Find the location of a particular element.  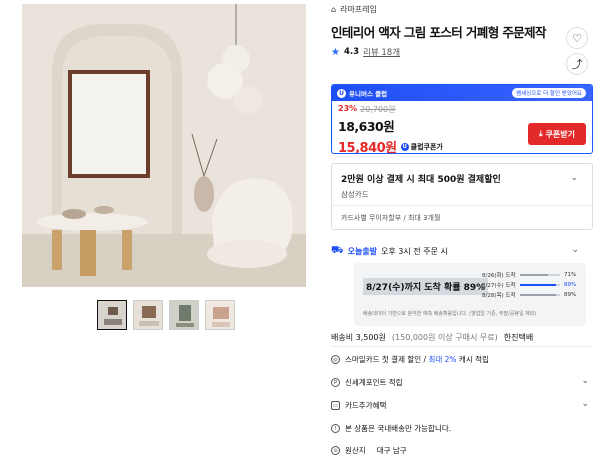

shipping-fee: 배송비 3,500원 is located at coordinates (358, 337).